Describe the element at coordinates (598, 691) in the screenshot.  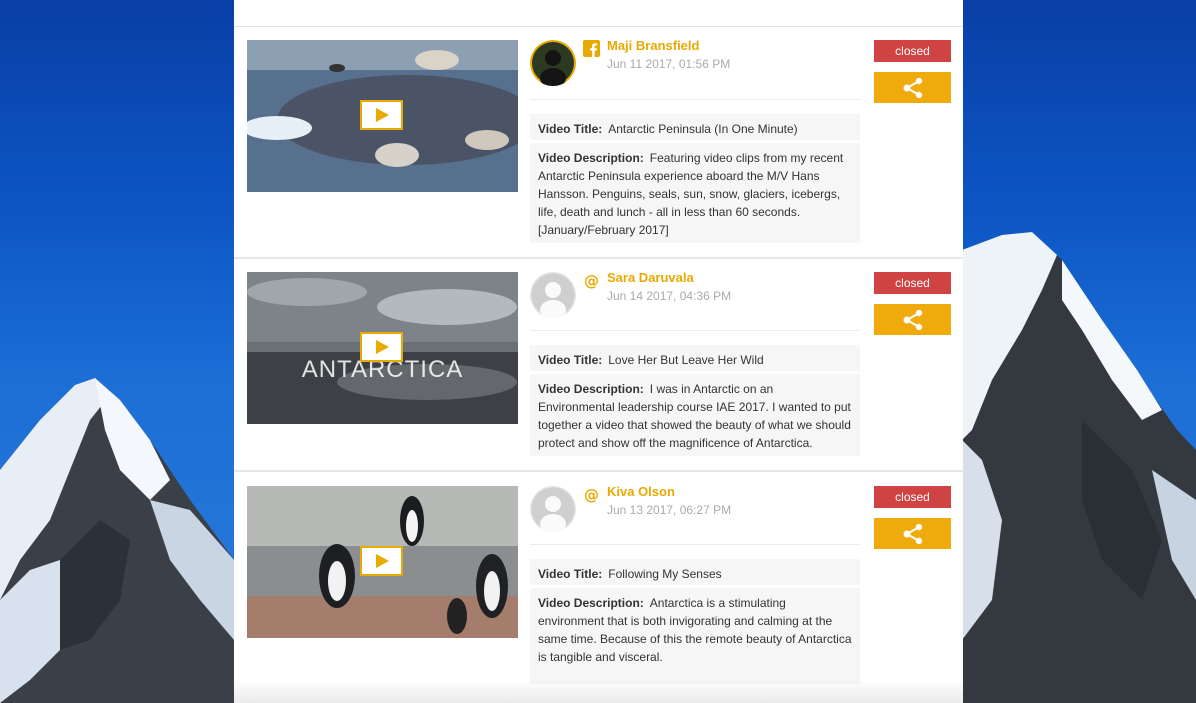
I see `bottom-fade` at that location.